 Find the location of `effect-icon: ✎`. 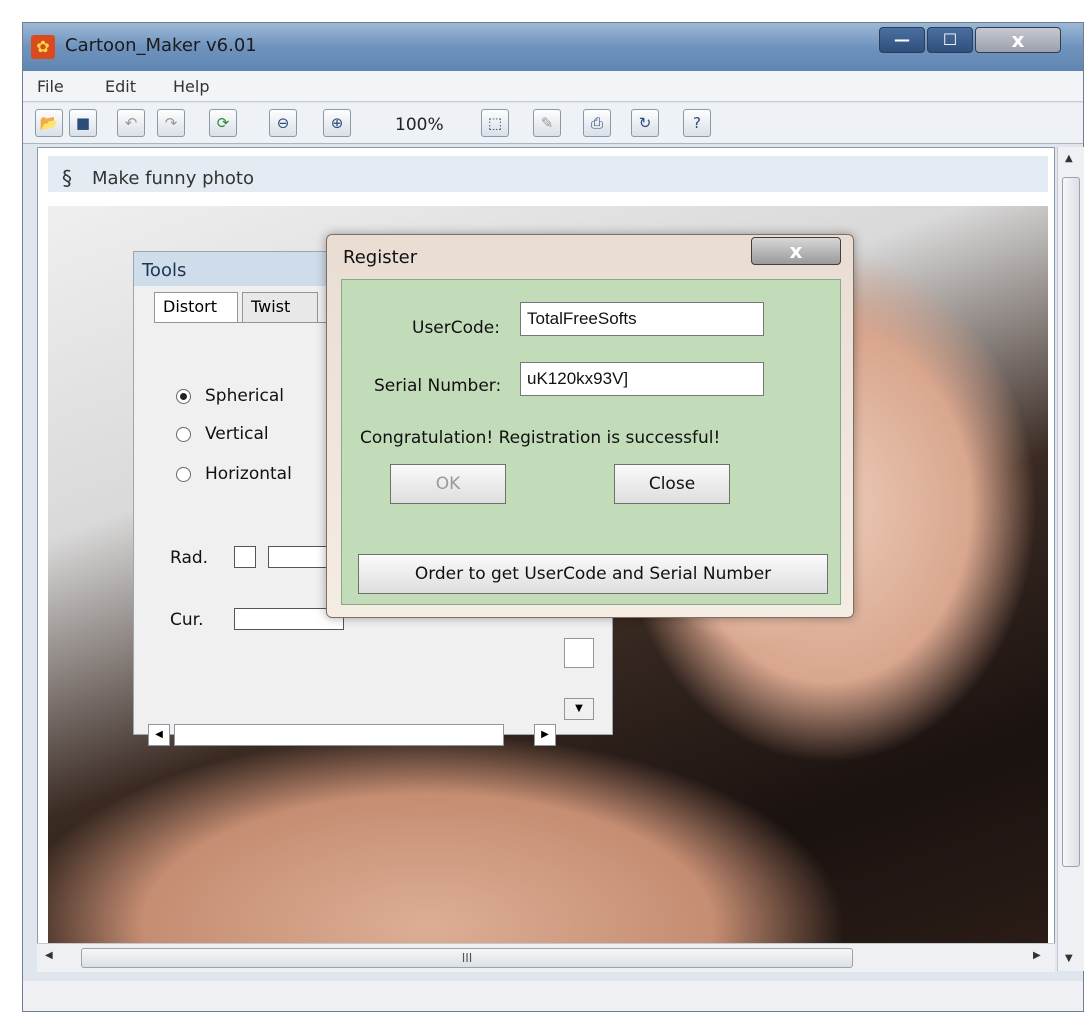

effect-icon: ✎ is located at coordinates (547, 123).